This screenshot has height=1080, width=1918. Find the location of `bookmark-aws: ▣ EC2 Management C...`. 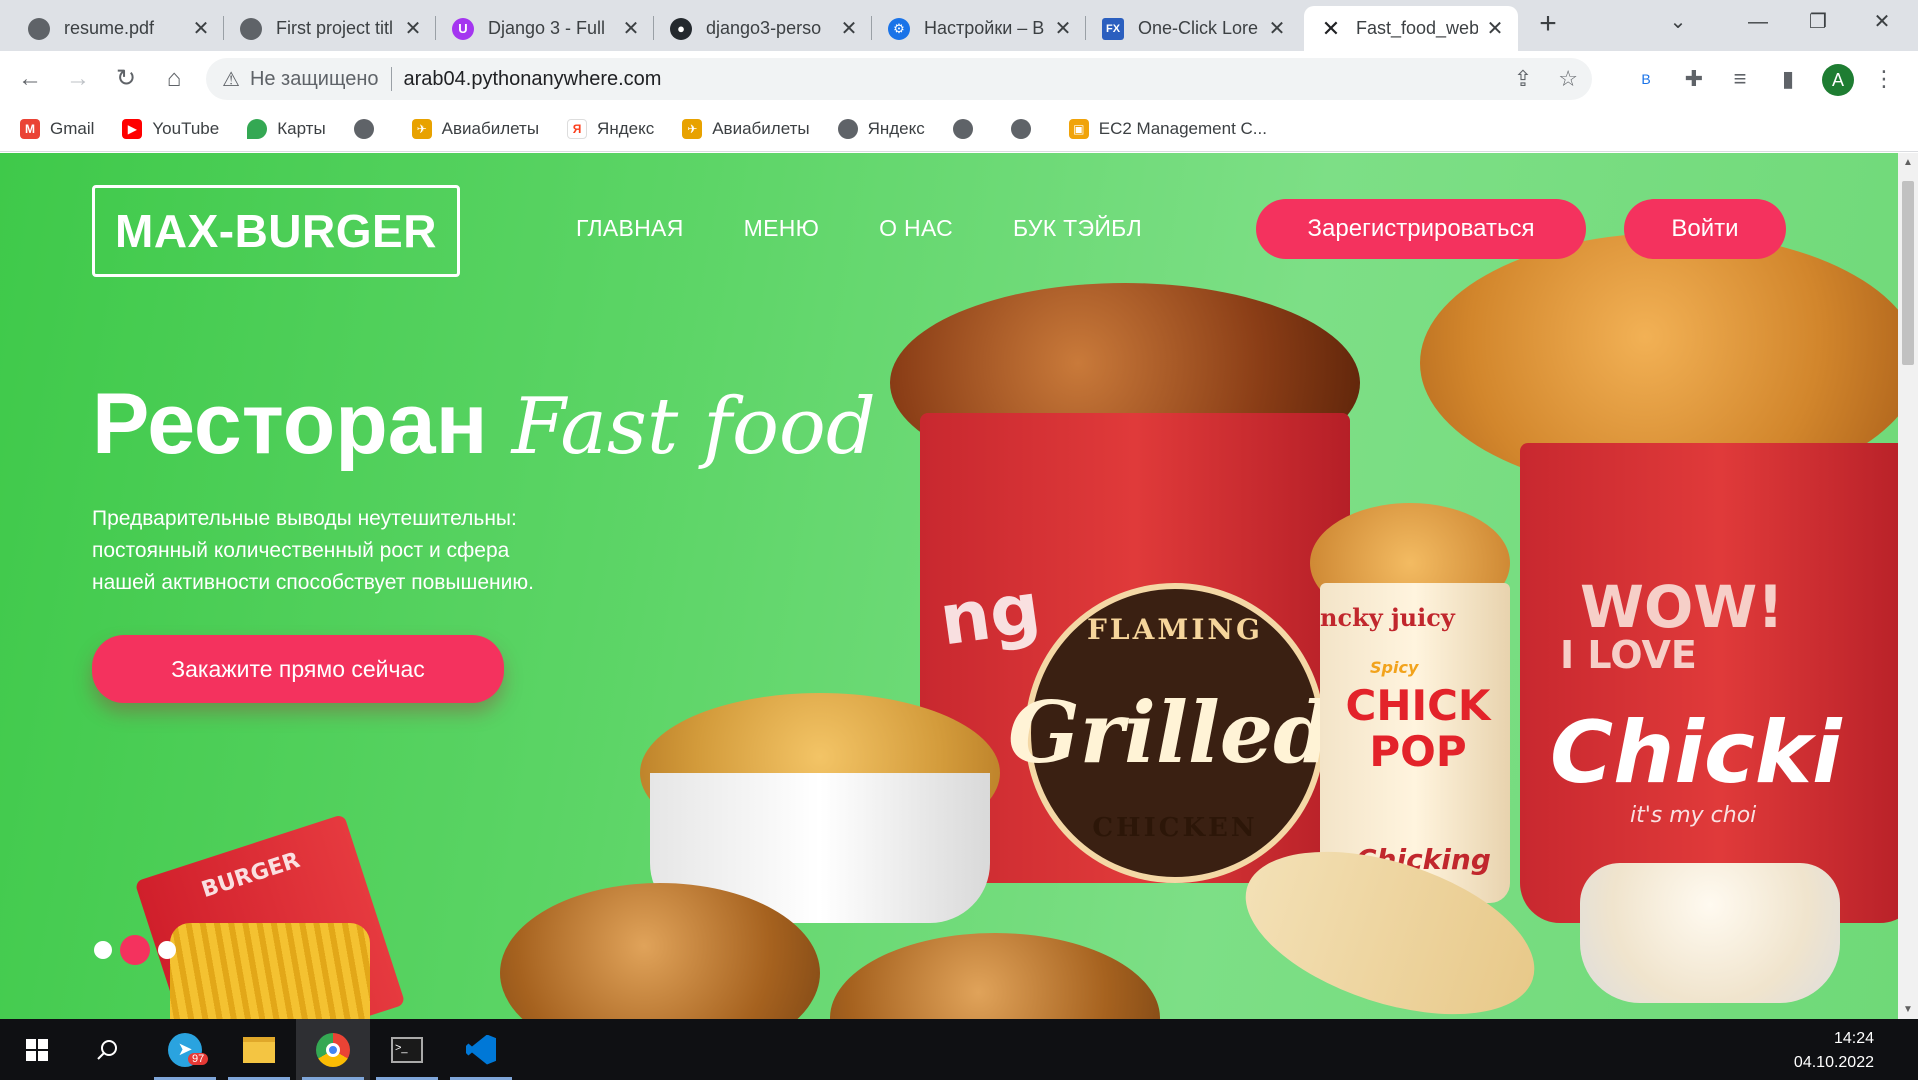

bookmark-aws: ▣ EC2 Management C... is located at coordinates (1167, 128).